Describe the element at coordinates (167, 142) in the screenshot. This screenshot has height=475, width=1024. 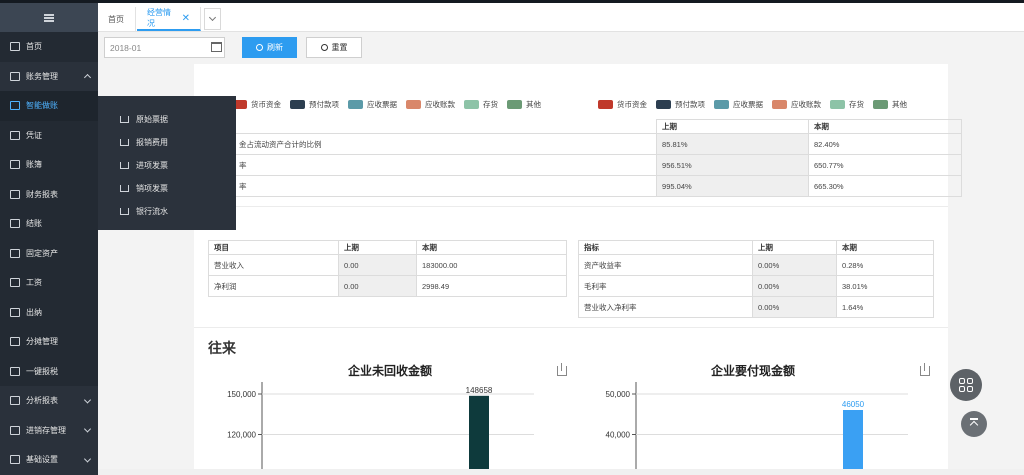
I see `flyout-item-1: 报销费用` at that location.